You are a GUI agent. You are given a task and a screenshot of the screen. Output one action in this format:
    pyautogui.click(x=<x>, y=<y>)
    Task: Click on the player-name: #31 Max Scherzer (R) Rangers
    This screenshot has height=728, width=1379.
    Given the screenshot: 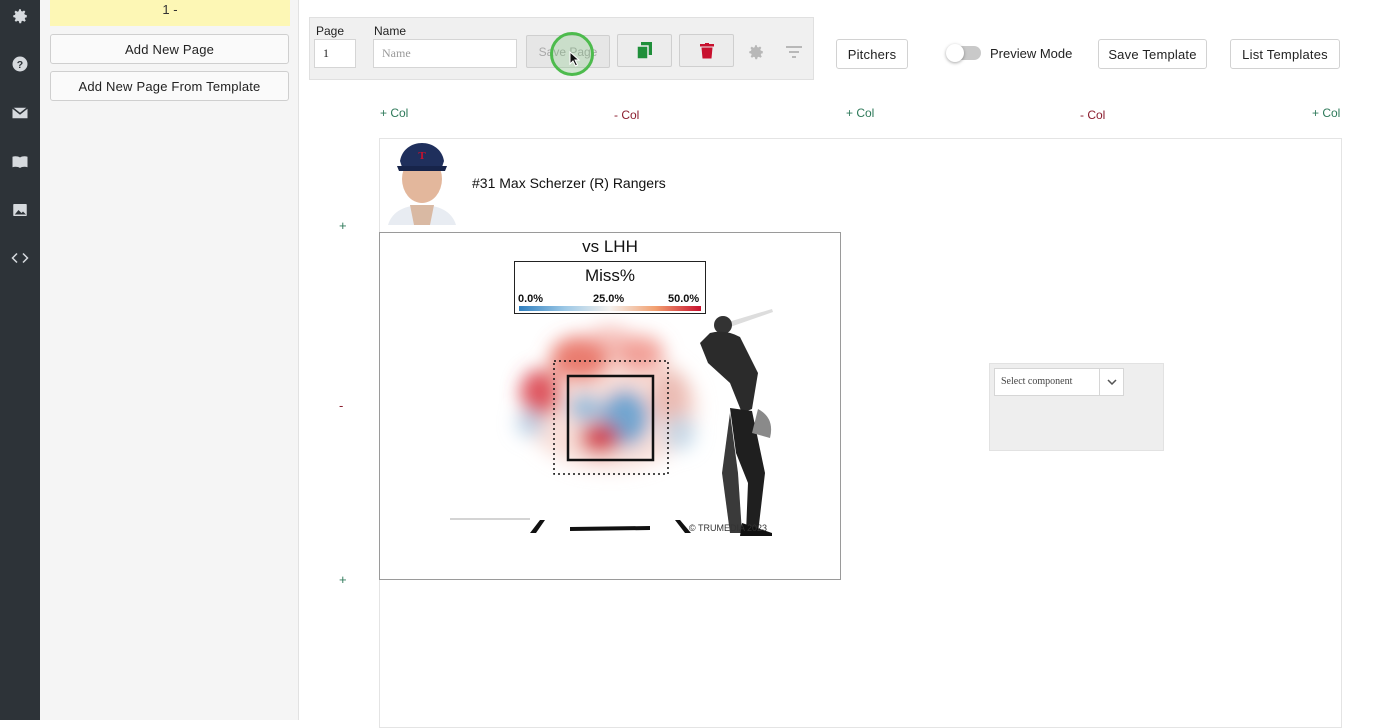 What is the action you would take?
    pyautogui.click(x=569, y=183)
    